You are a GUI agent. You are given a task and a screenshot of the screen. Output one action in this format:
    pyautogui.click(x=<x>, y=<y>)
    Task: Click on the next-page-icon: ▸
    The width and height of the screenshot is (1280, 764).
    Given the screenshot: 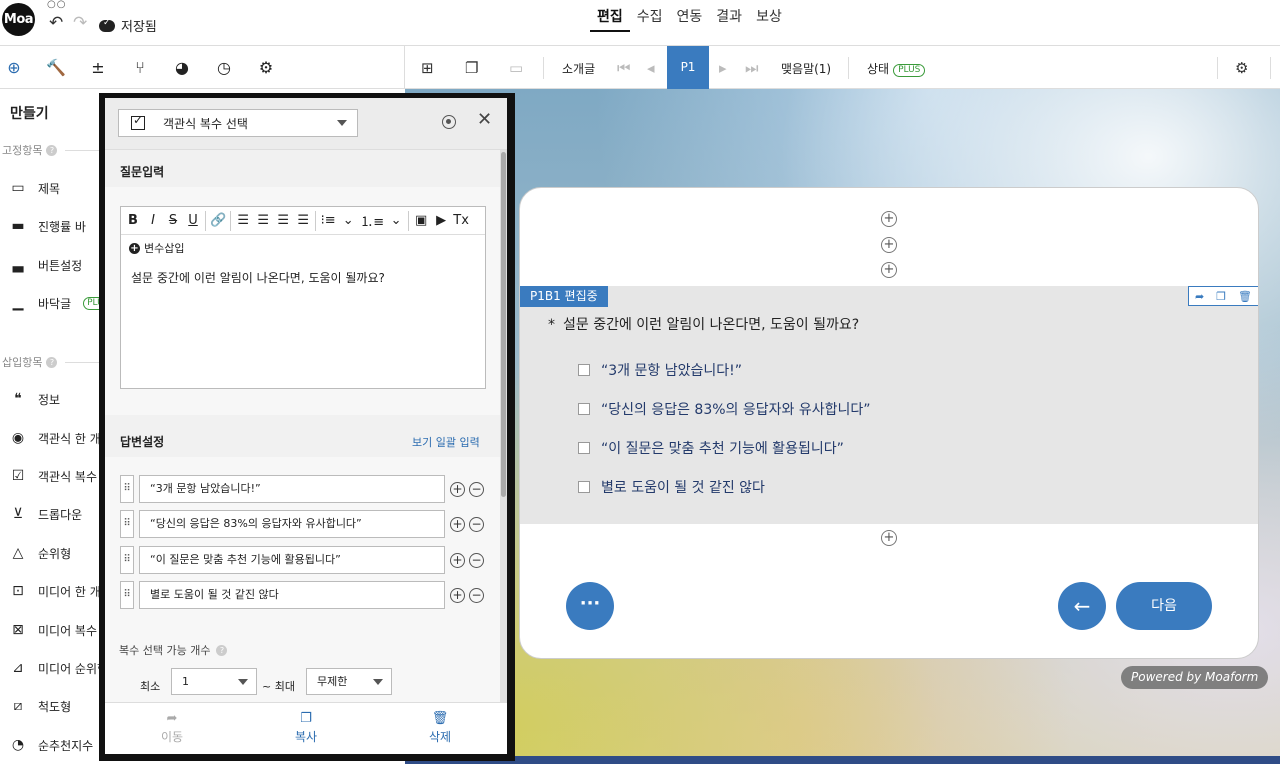 What is the action you would take?
    pyautogui.click(x=723, y=68)
    